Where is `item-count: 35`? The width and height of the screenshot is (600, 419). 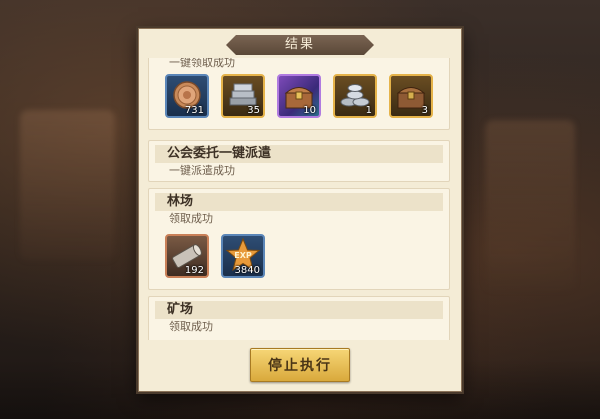 item-count: 35 is located at coordinates (253, 110).